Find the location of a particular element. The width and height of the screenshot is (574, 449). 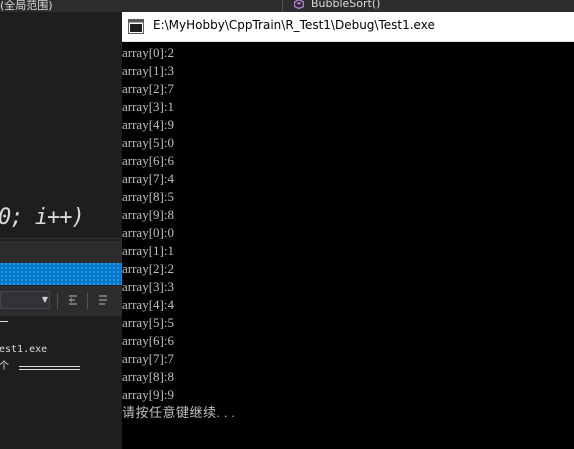

dropdown-arrow-icon: ▼ is located at coordinates (45, 300).